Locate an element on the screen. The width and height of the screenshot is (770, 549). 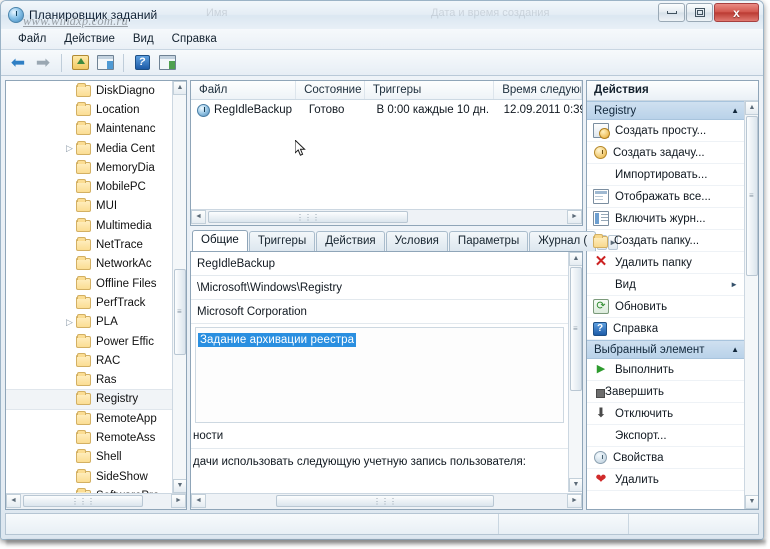
tree-item-rac: RAC is located at coordinates (89, 360).